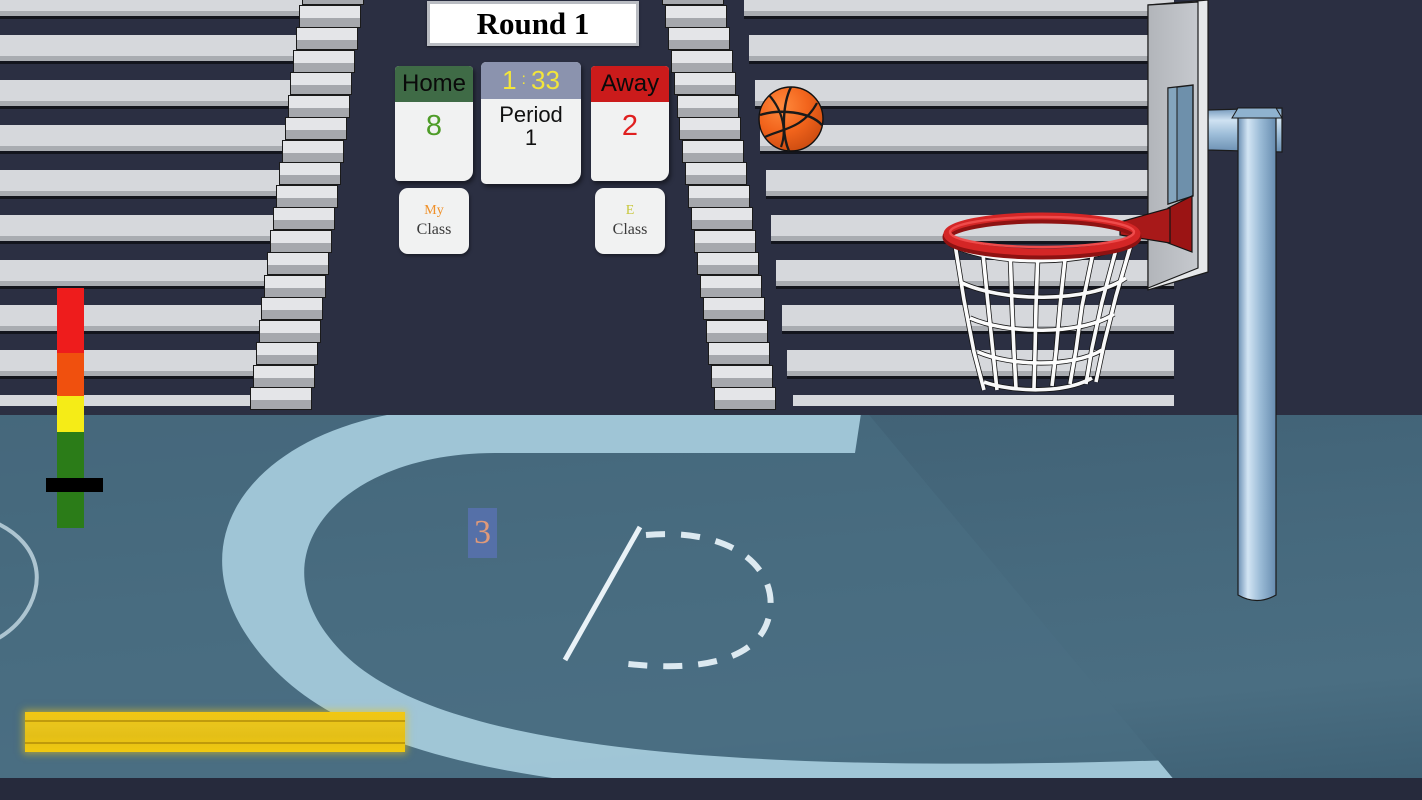 The height and width of the screenshot is (800, 1422). What do you see at coordinates (70, 320) in the screenshot?
I see `power-meter-segment-red` at bounding box center [70, 320].